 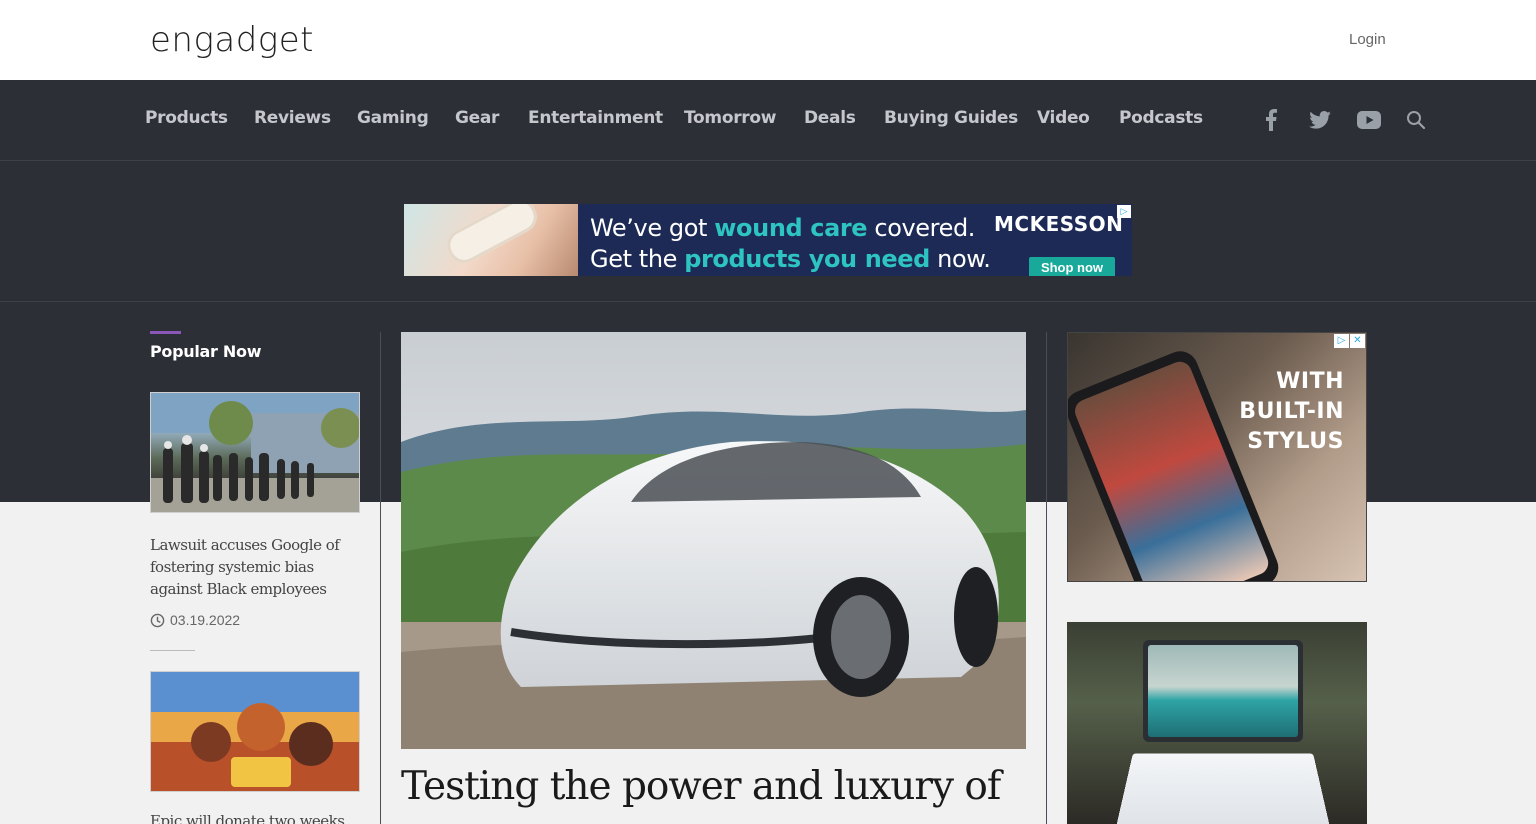 I want to click on engadget-logo: engadget, so click(x=232, y=40).